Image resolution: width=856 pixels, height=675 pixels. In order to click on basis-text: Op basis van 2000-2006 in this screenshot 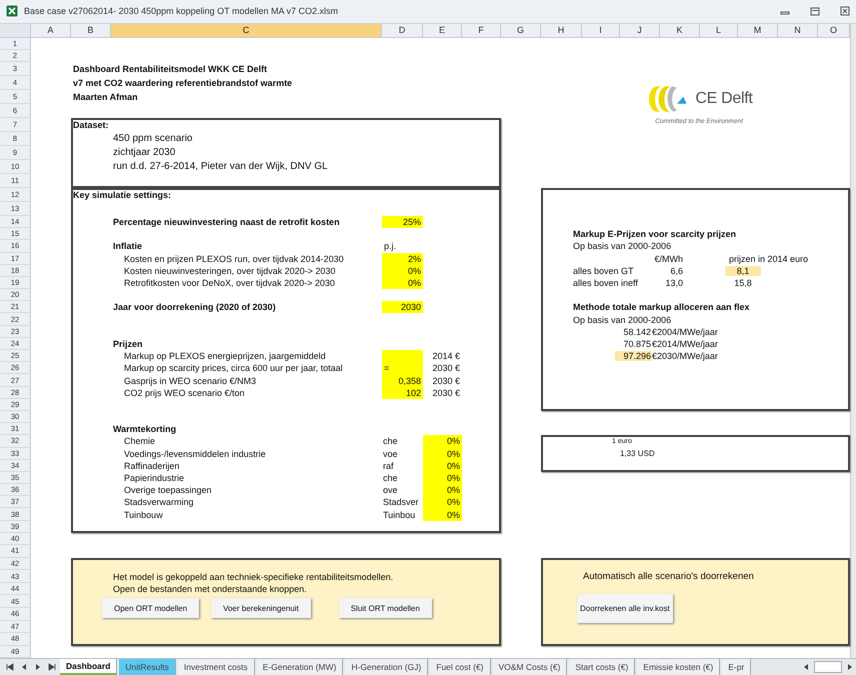, I will do `click(622, 246)`.